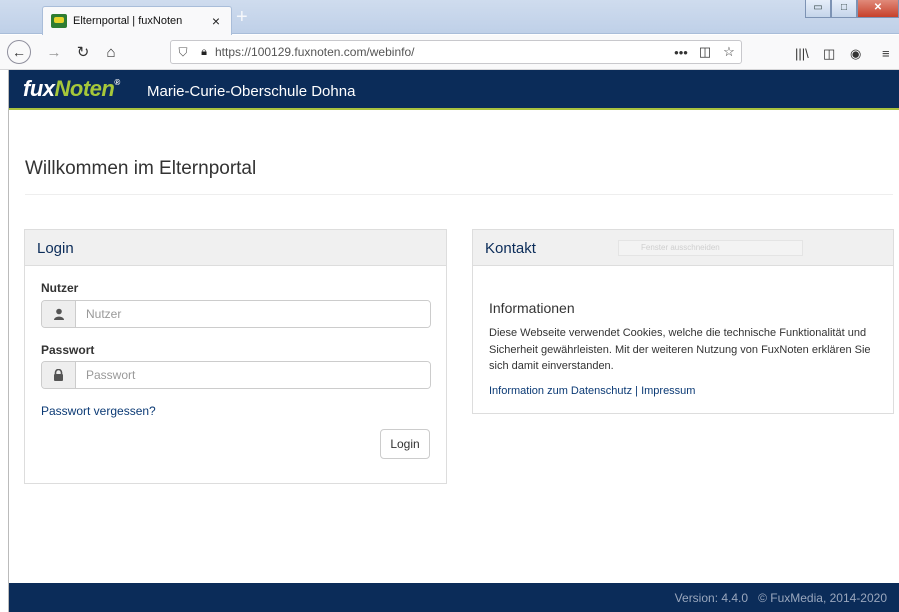 This screenshot has width=899, height=612. What do you see at coordinates (111, 53) in the screenshot?
I see `home-button: ⌂` at bounding box center [111, 53].